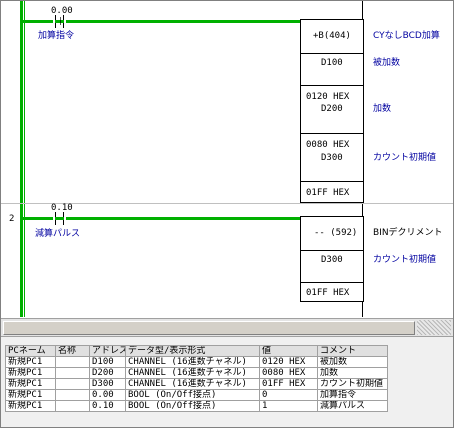  I want to click on horizontal-scrollbar, so click(227, 327).